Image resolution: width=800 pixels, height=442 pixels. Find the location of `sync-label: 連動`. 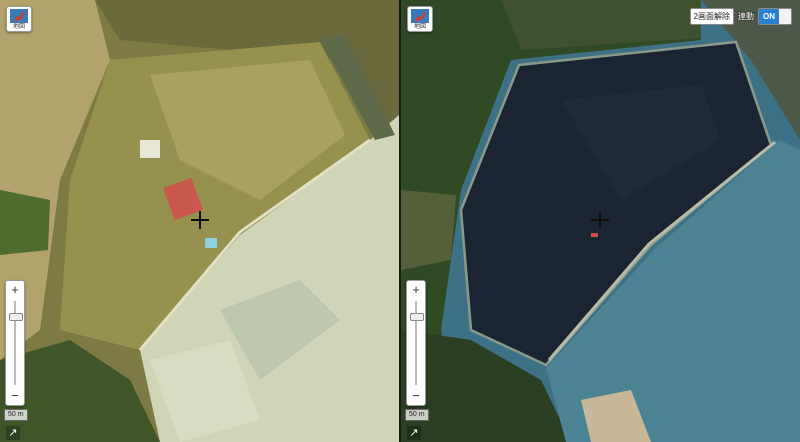

sync-label: 連動 is located at coordinates (746, 16).